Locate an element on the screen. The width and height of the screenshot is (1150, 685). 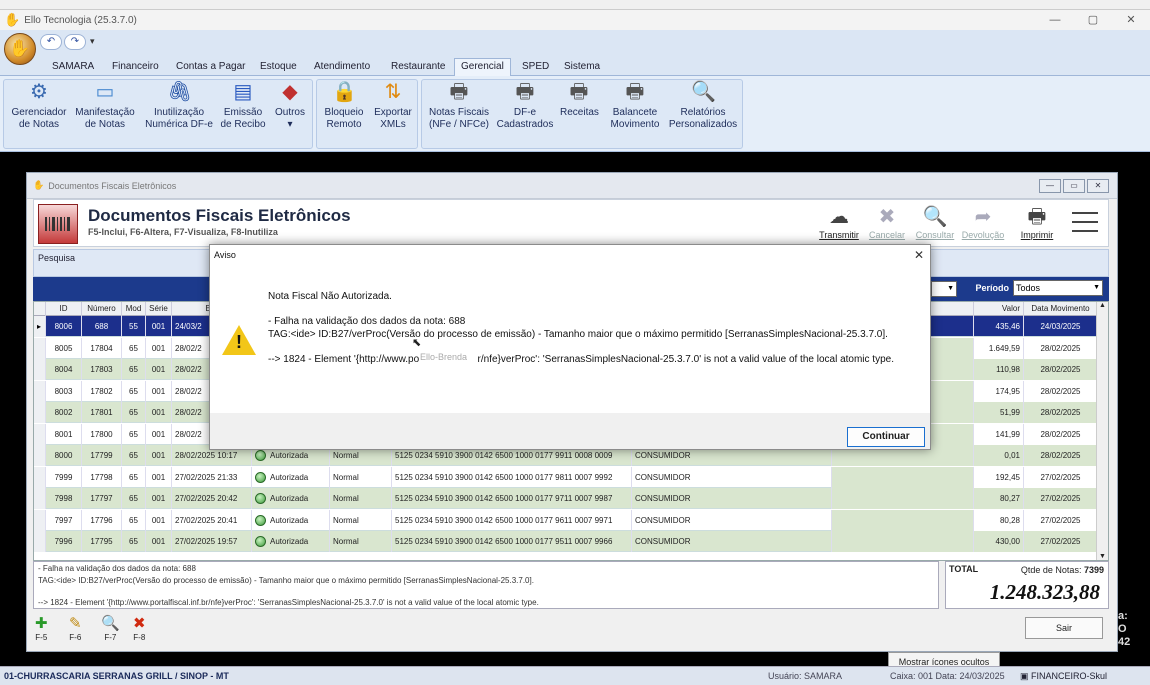
cell-valor: 51,99 is located at coordinates (999, 412).